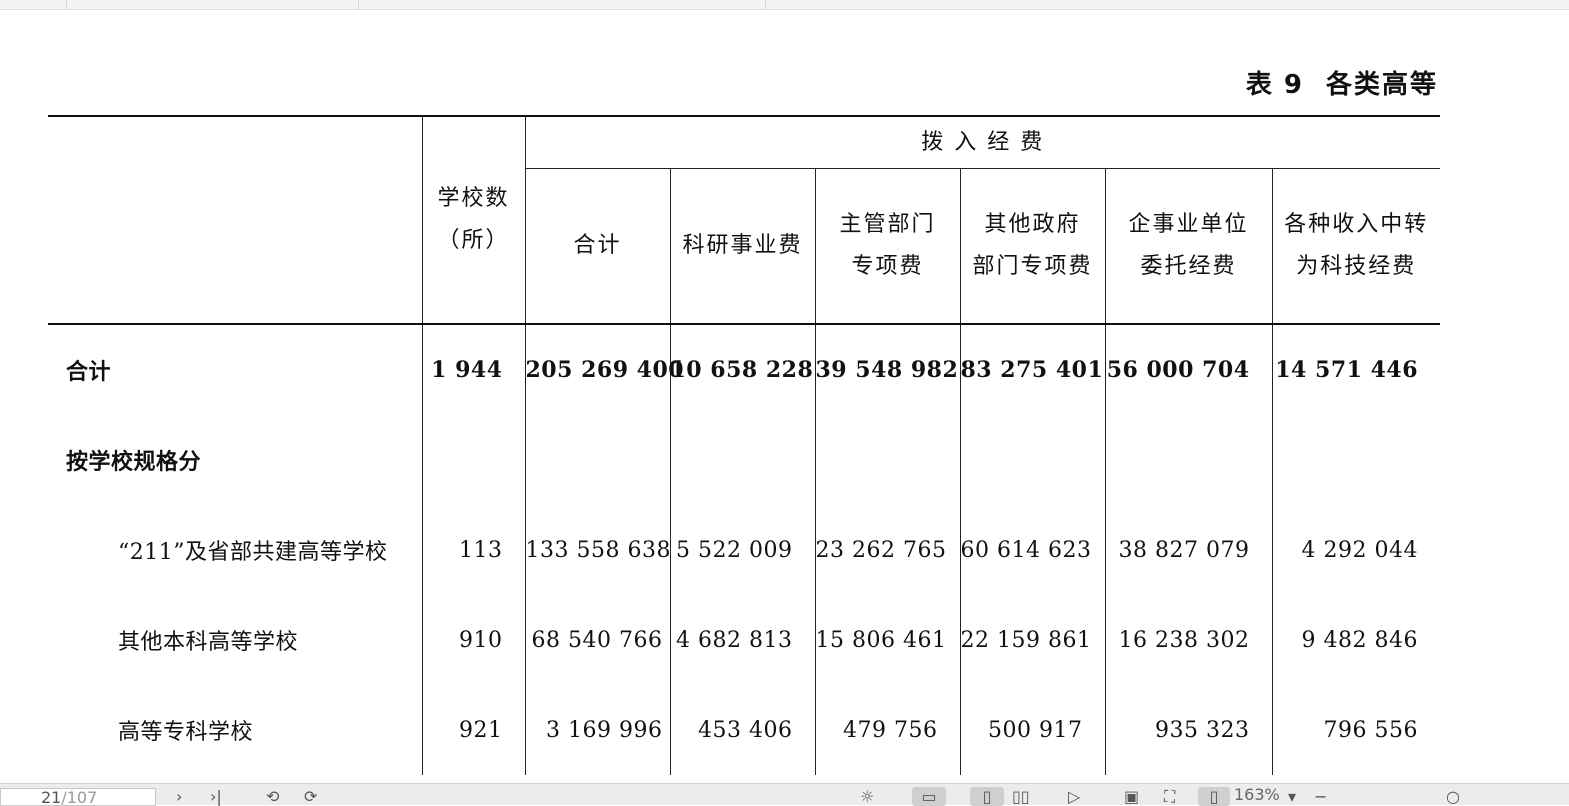 The image size is (1569, 806). I want to click on header-col-income-transfer: 各种收入中转 为科技经费, so click(1355, 246).